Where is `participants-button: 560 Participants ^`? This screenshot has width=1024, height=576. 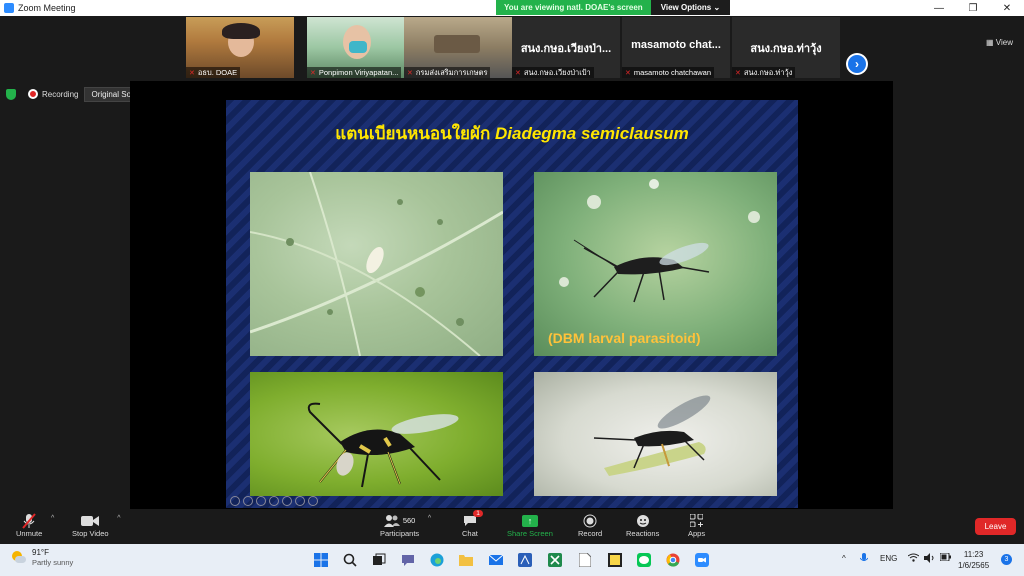 participants-button: 560 Participants ^ is located at coordinates (405, 525).